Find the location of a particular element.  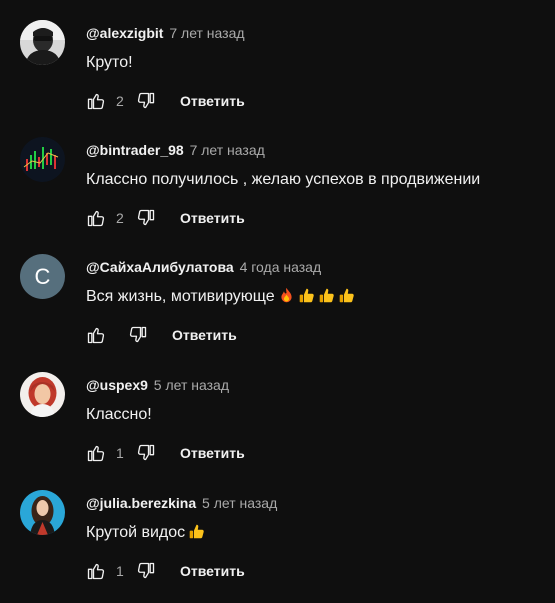

trading-chart-icon is located at coordinates (42, 159).